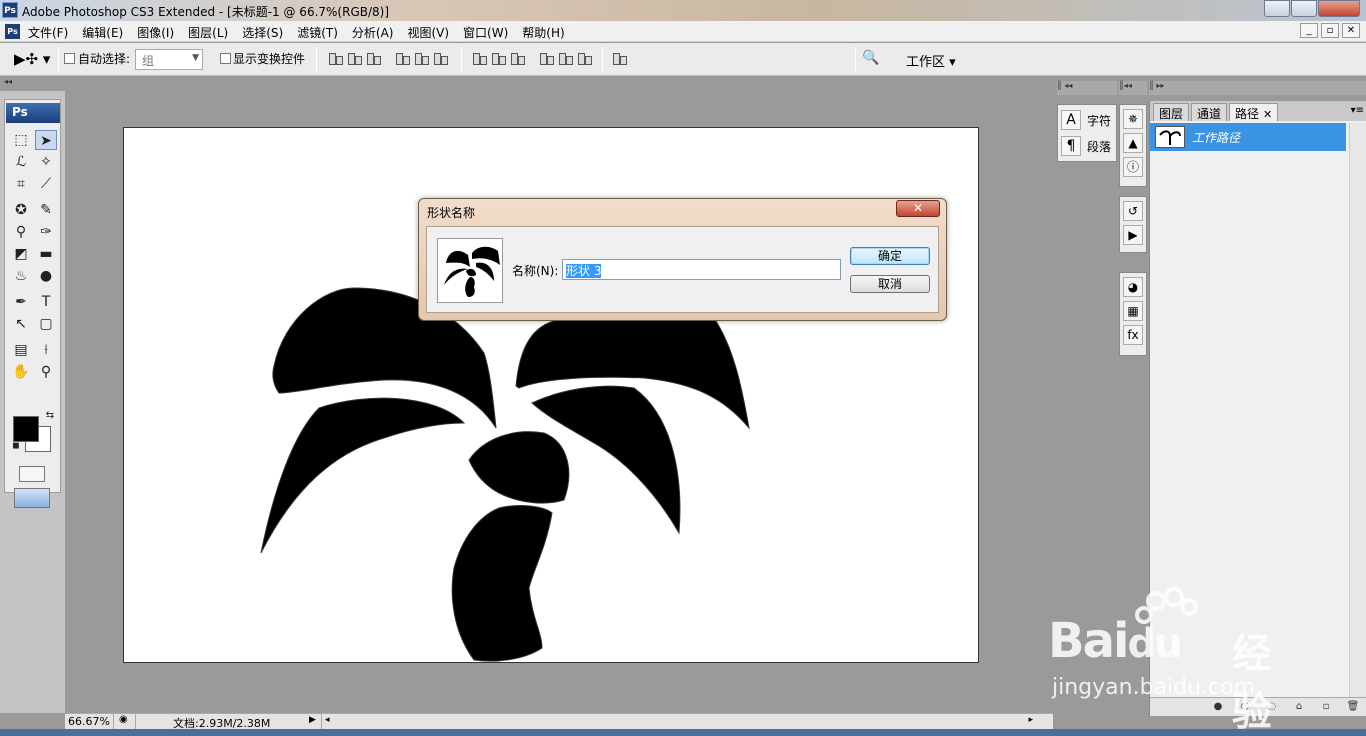 The image size is (1366, 736). What do you see at coordinates (123, 719) in the screenshot?
I see `status-info-icon: ◉` at bounding box center [123, 719].